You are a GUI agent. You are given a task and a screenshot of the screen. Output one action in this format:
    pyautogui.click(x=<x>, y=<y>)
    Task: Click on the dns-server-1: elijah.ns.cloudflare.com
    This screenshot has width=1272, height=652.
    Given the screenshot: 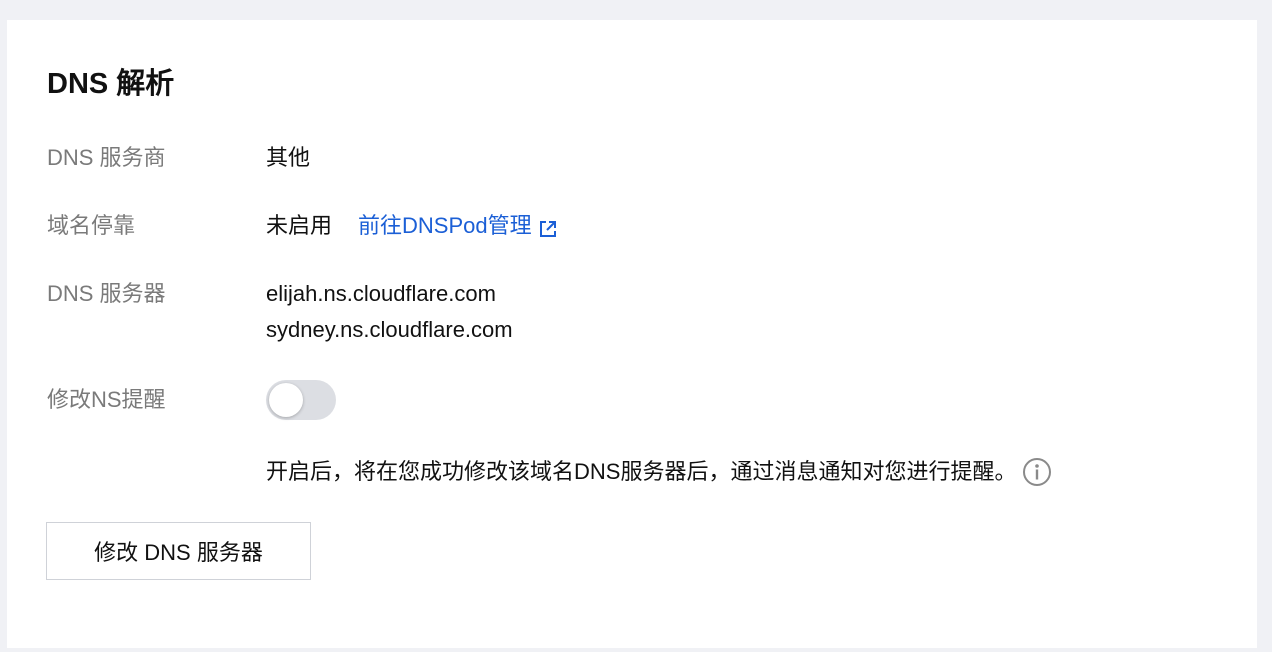 What is the action you would take?
    pyautogui.click(x=381, y=293)
    